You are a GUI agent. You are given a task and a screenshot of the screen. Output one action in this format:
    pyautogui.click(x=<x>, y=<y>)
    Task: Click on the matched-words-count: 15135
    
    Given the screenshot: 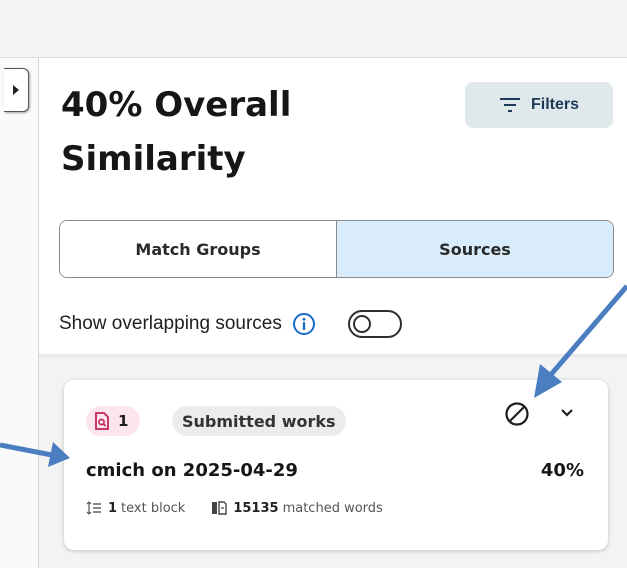 What is the action you would take?
    pyautogui.click(x=256, y=508)
    